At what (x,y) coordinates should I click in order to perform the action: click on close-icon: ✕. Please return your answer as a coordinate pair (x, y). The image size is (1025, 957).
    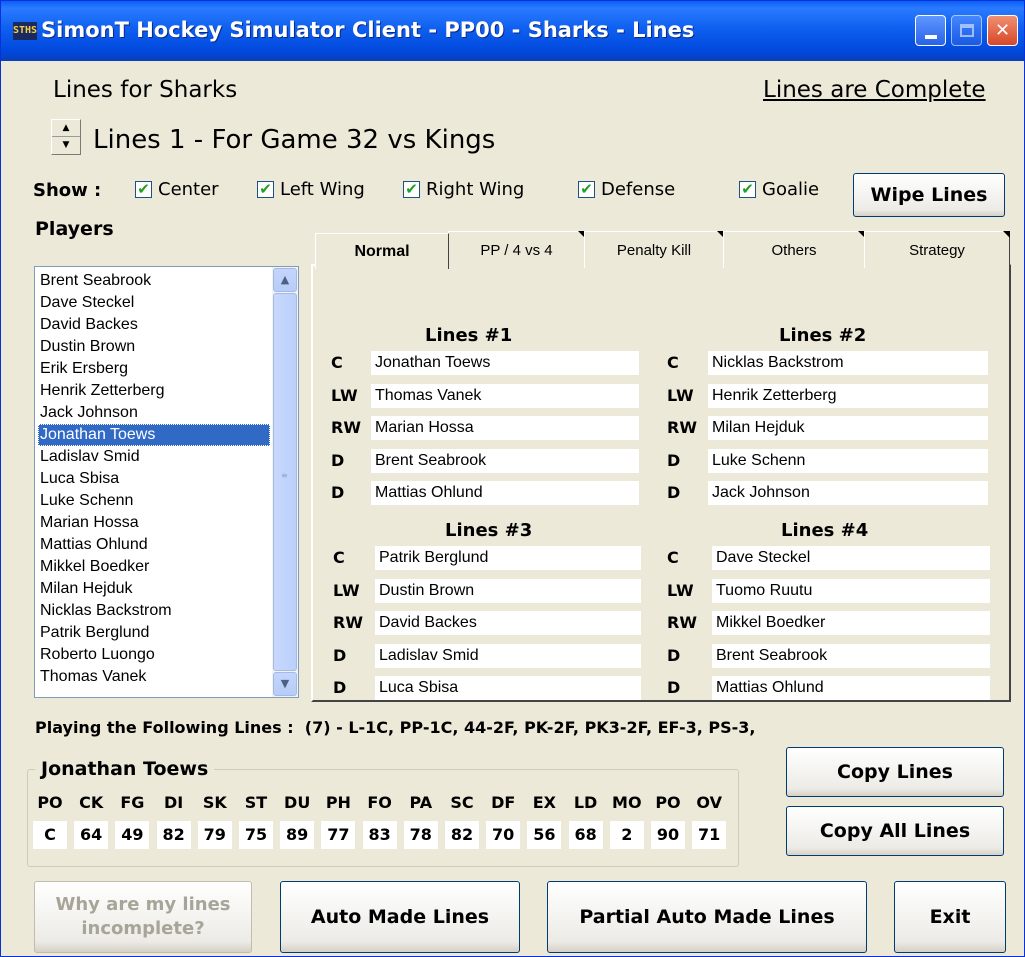
    Looking at the image, I should click on (1002, 30).